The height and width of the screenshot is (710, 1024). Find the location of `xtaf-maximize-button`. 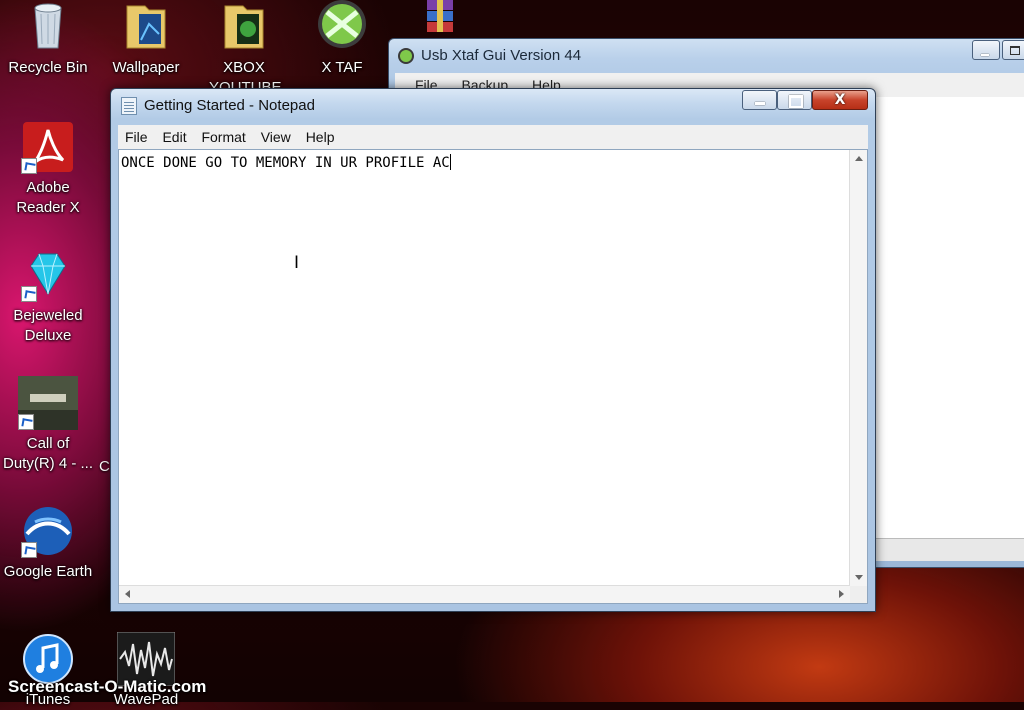

xtaf-maximize-button is located at coordinates (1013, 50).